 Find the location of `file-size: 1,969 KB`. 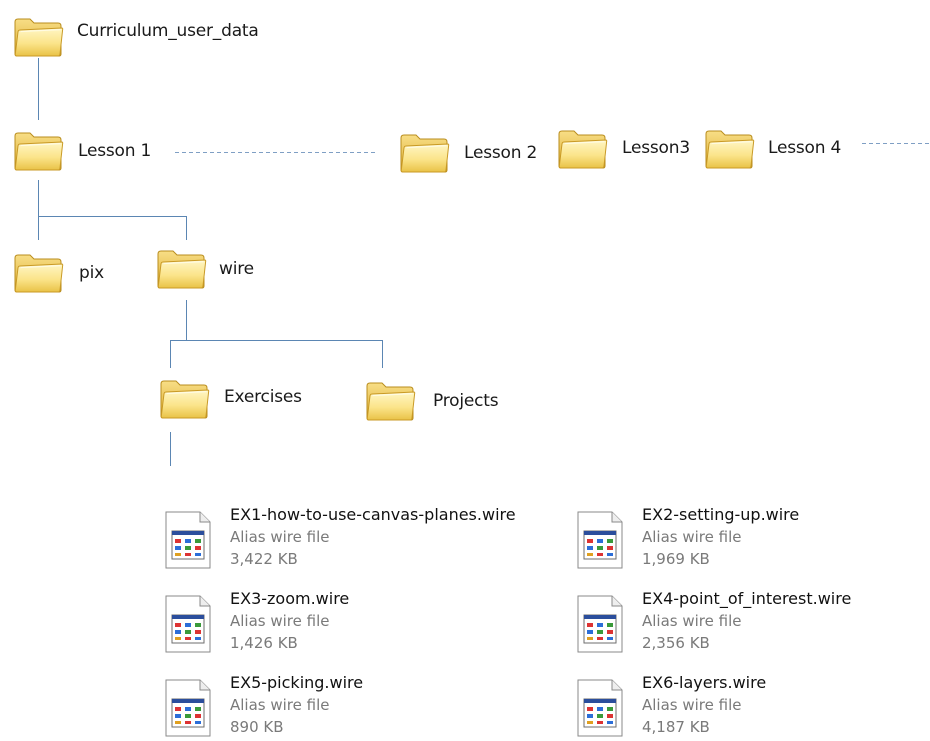

file-size: 1,969 KB is located at coordinates (676, 559).